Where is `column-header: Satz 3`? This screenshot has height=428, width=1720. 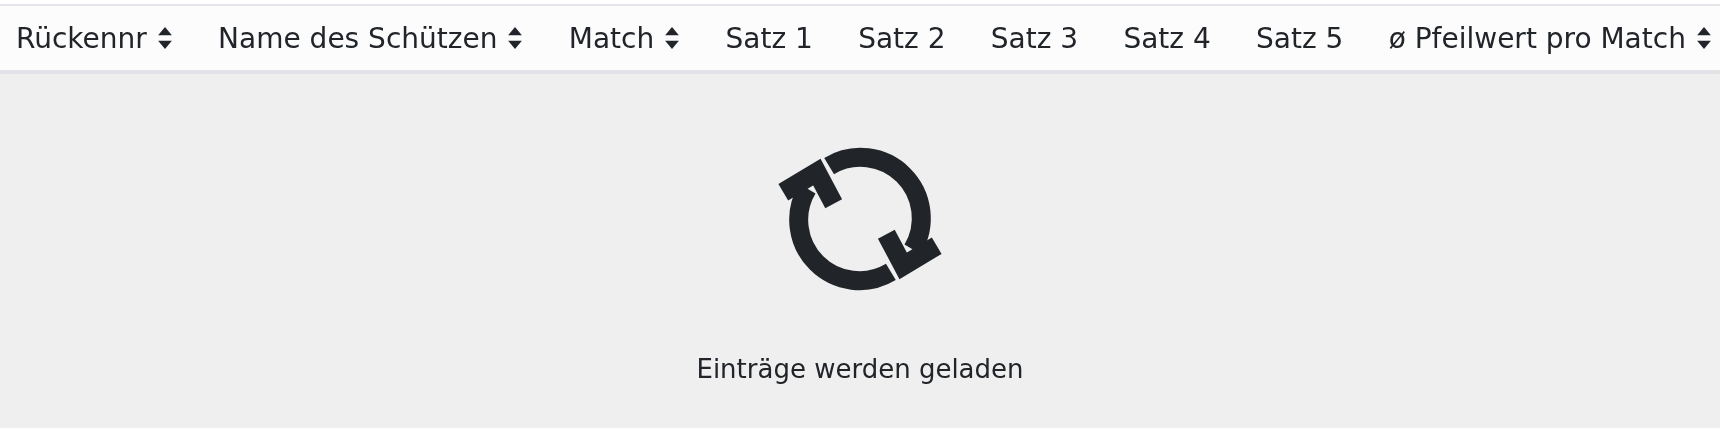
column-header: Satz 3 is located at coordinates (1034, 38).